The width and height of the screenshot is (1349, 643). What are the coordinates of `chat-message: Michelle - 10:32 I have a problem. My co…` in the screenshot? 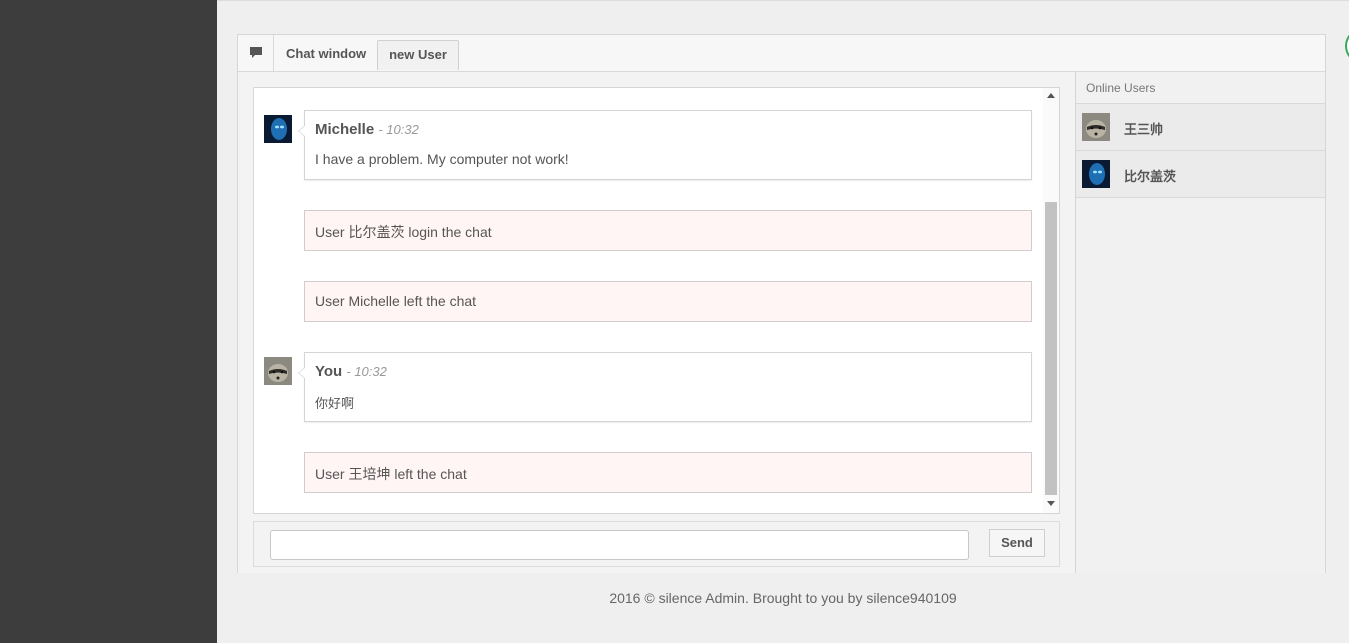 It's located at (665, 145).